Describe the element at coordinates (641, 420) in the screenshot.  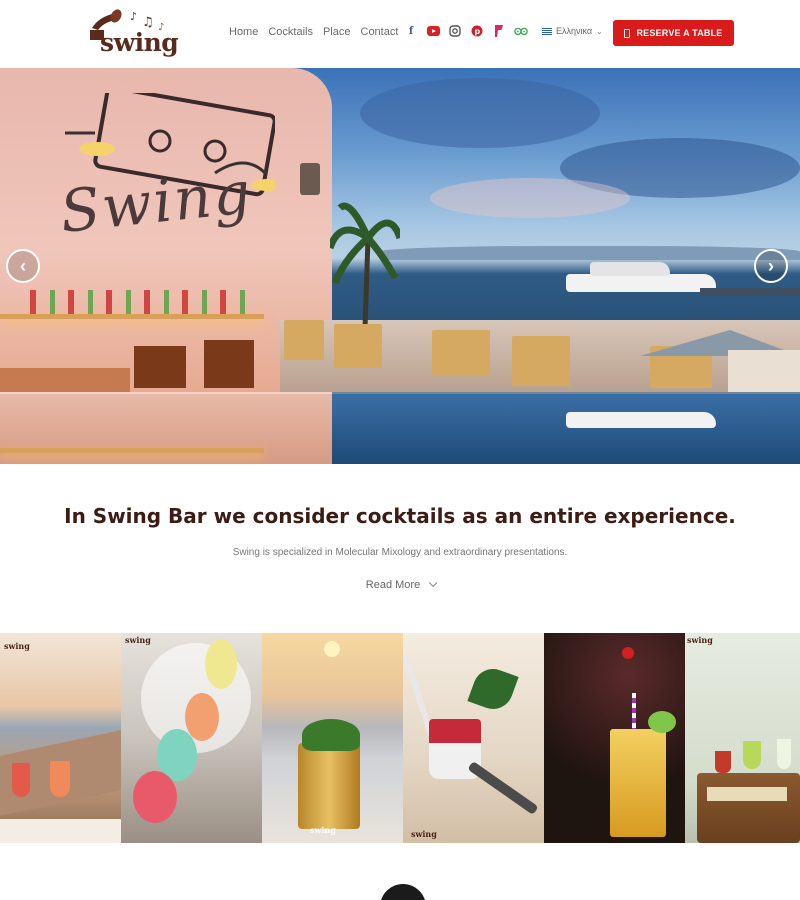
I see `yacht-lower` at that location.